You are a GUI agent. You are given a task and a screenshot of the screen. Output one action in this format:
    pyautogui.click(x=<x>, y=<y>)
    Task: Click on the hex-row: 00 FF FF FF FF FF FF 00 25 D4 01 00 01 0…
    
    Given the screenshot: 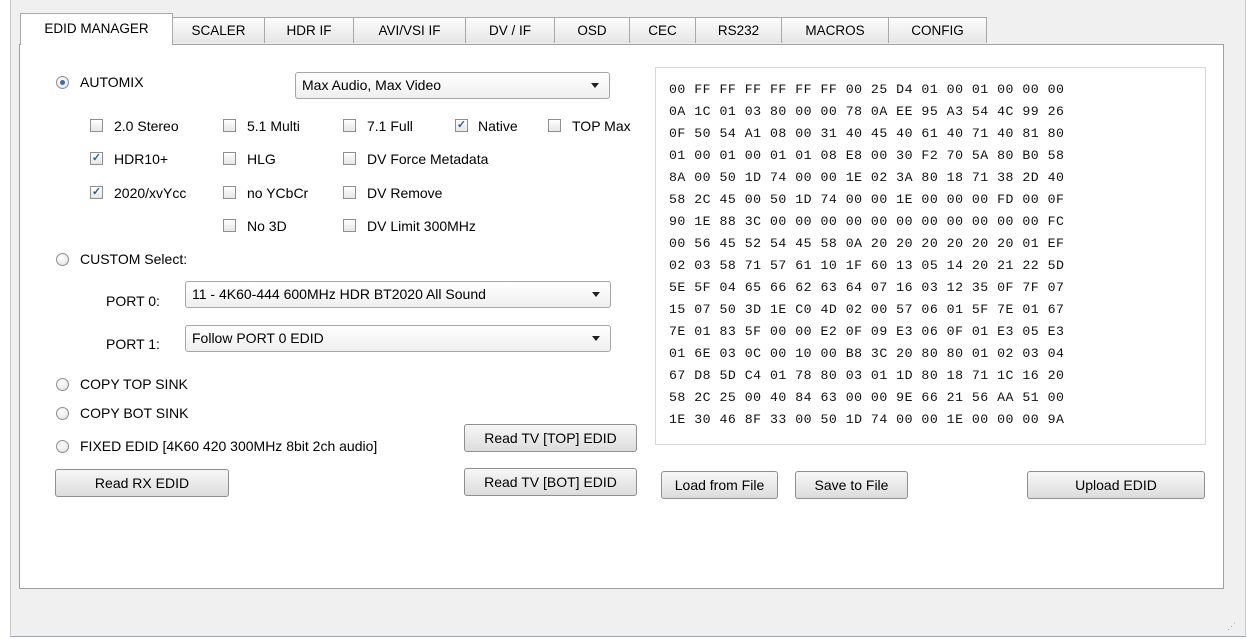 What is the action you would take?
    pyautogui.click(x=867, y=89)
    